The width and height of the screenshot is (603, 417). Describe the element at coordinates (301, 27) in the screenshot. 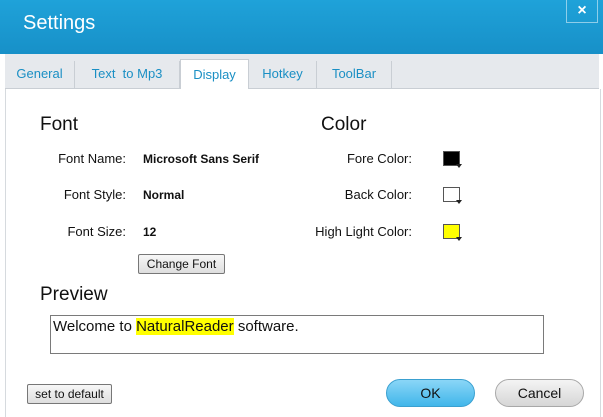

I see `title-bar: Settings ×` at that location.